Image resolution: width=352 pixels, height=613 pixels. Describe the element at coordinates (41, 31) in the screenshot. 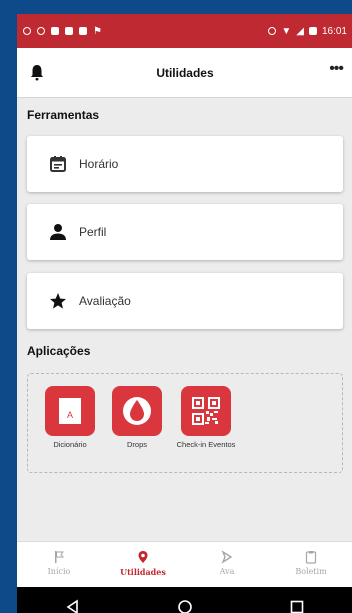

I see `whatsapp-icon` at that location.